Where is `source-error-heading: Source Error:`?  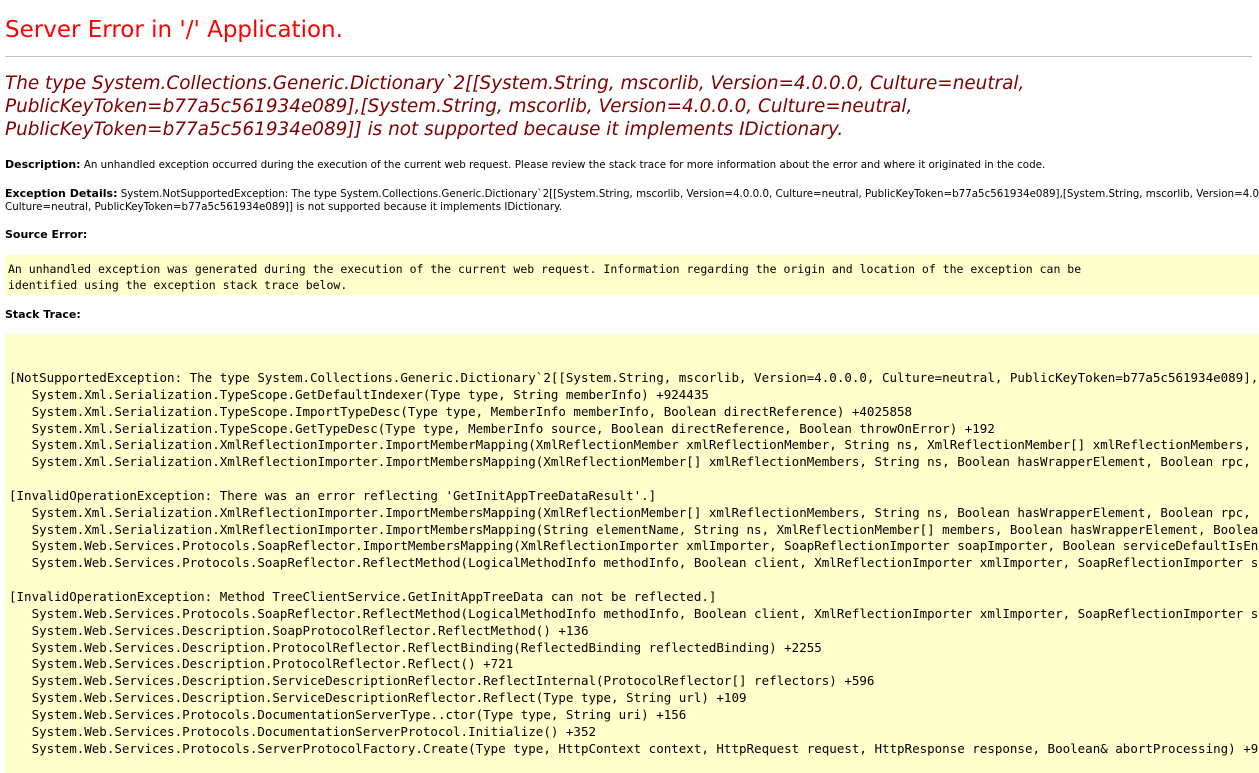 source-error-heading: Source Error: is located at coordinates (46, 234).